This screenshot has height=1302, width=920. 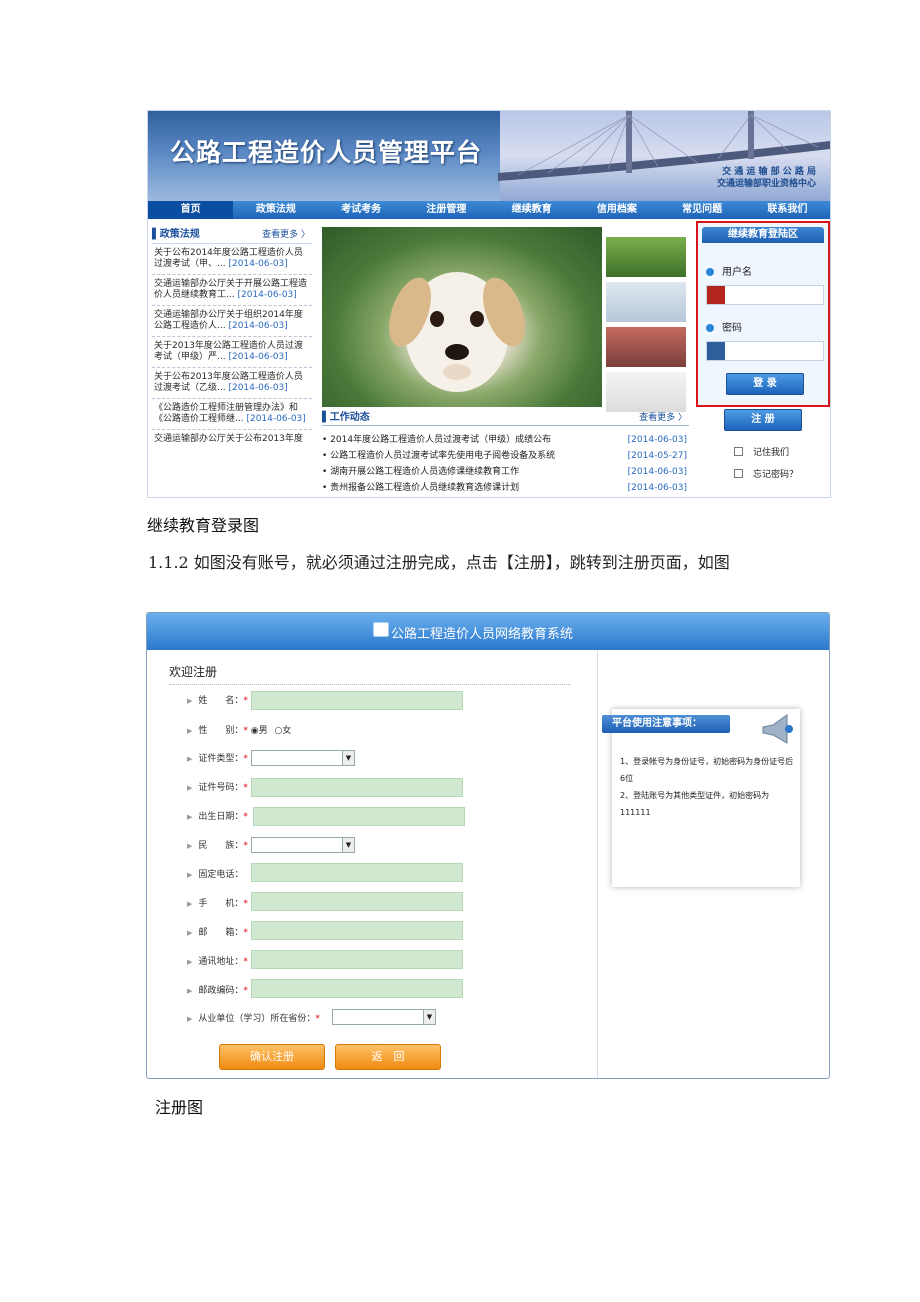 I want to click on back-button: 返 回, so click(x=388, y=1057).